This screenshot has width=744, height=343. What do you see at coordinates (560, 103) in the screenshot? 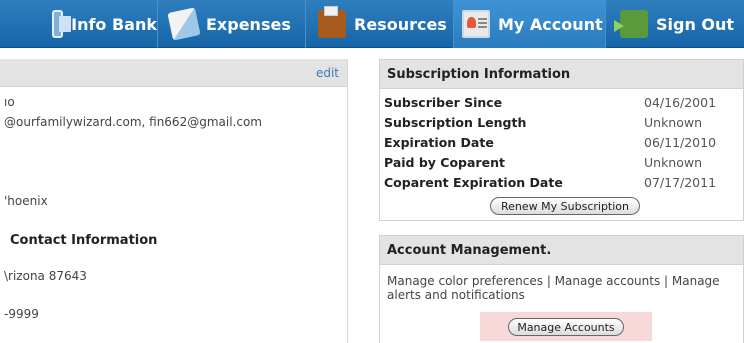
I see `subscription-row: Subscriber Since 04/16/2001` at bounding box center [560, 103].